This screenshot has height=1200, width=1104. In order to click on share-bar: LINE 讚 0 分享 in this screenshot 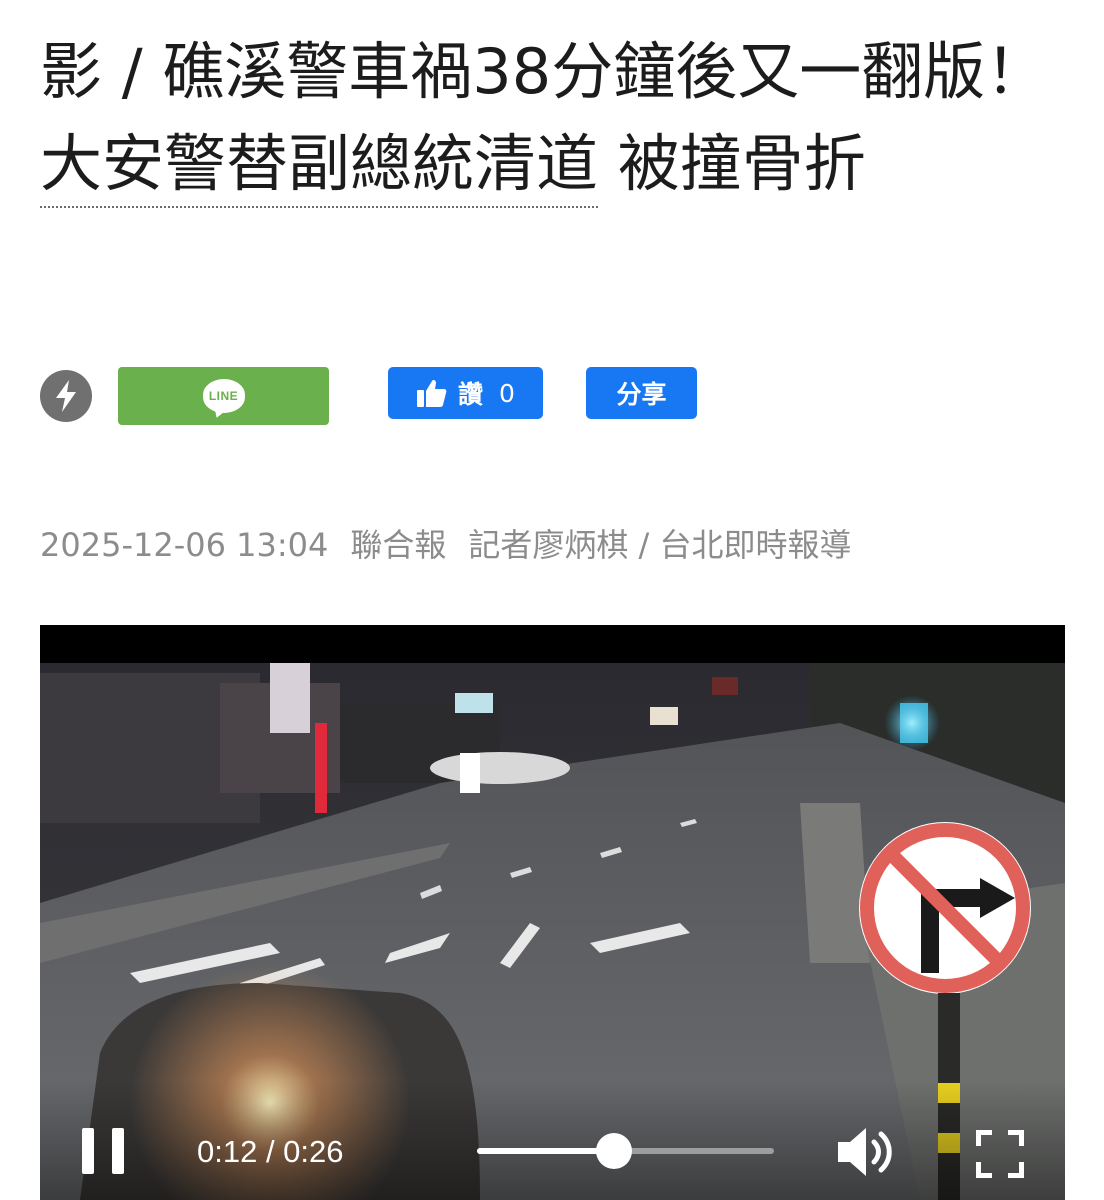, I will do `click(390, 396)`.